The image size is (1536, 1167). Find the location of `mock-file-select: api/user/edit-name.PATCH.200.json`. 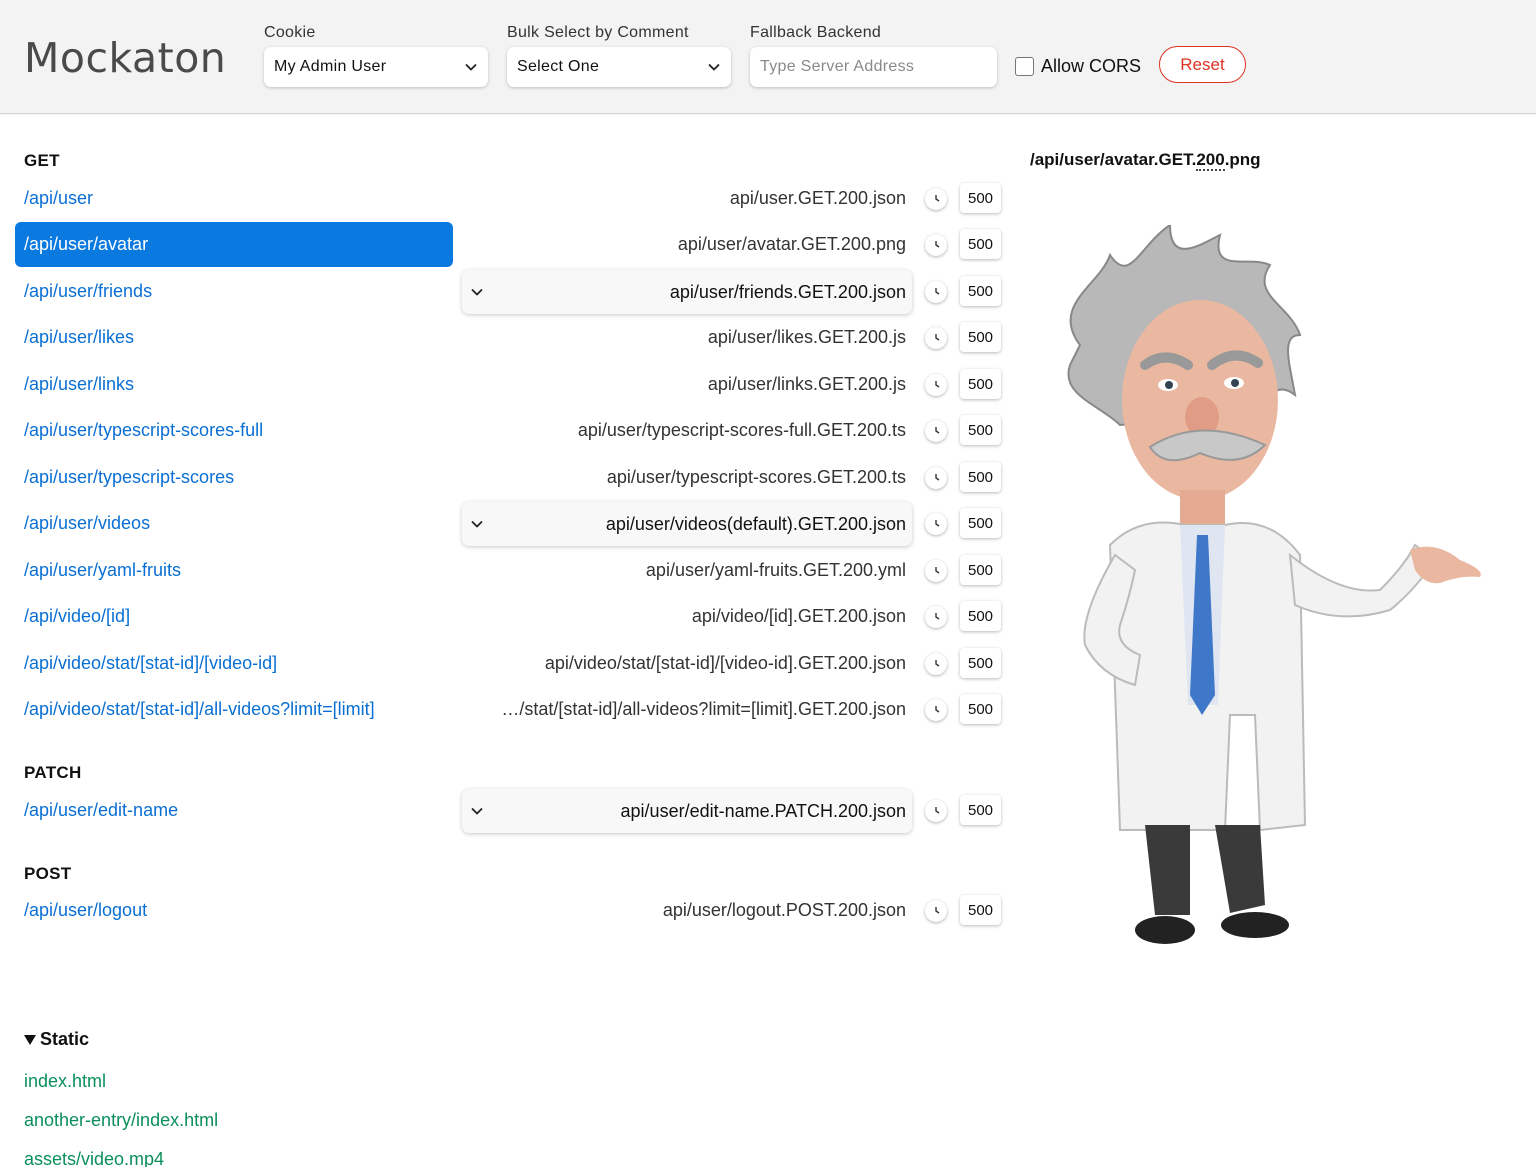

mock-file-select: api/user/edit-name.PATCH.200.json is located at coordinates (687, 811).